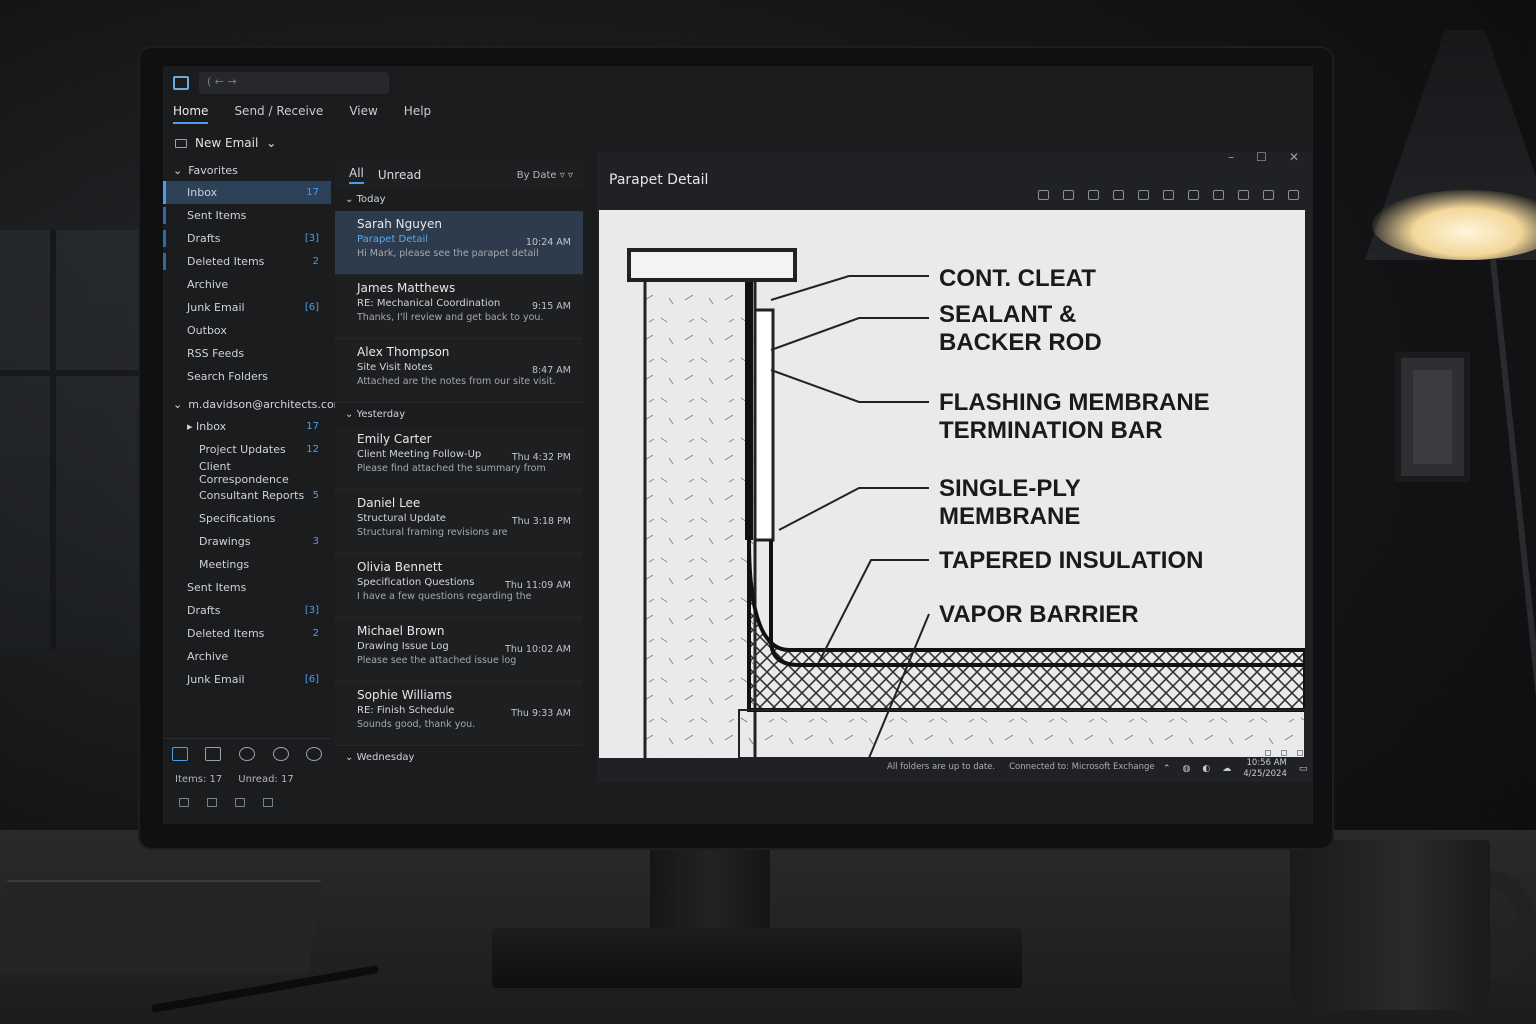  What do you see at coordinates (1303, 769) in the screenshot?
I see `notifications-icon: ▭` at bounding box center [1303, 769].